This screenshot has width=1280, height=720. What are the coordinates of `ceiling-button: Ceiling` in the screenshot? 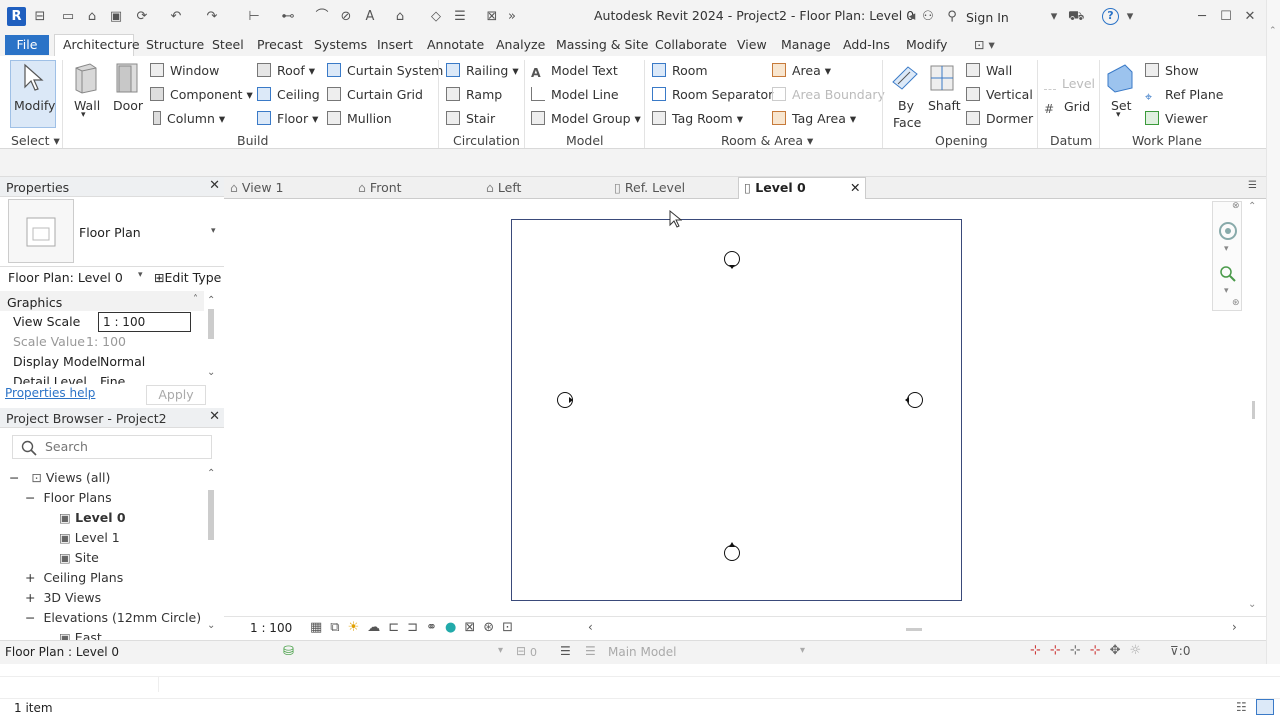 It's located at (288, 94).